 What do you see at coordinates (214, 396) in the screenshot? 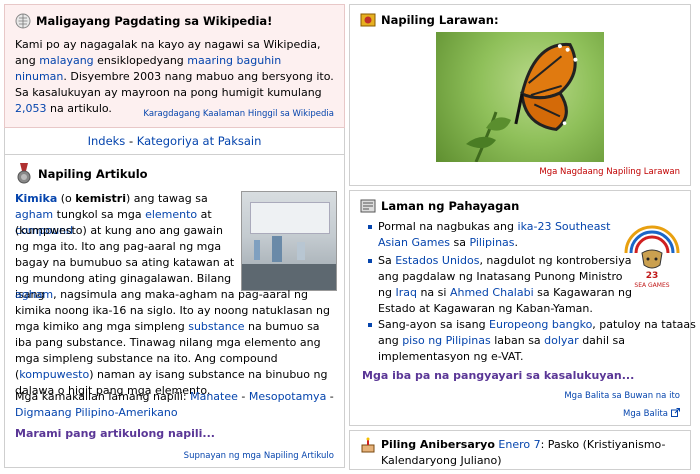
I see `link-manatee: Manatee` at bounding box center [214, 396].